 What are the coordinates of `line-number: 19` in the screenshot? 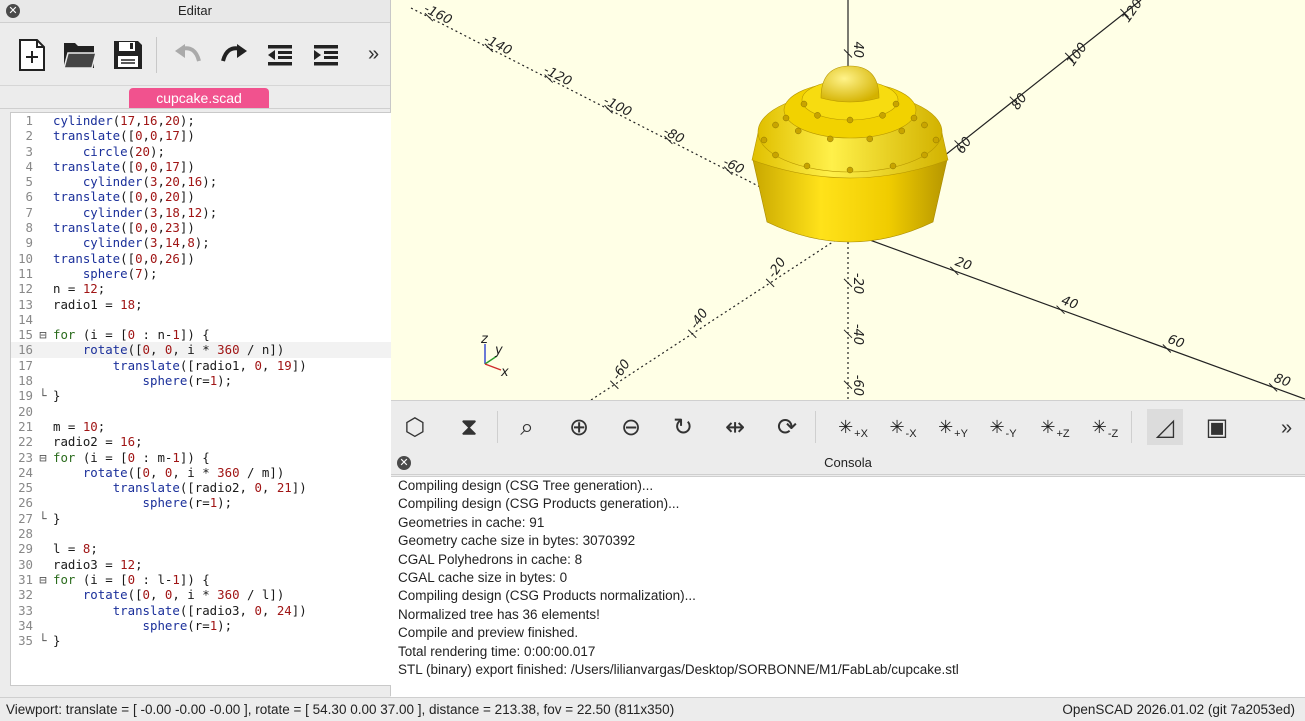 It's located at (25, 396).